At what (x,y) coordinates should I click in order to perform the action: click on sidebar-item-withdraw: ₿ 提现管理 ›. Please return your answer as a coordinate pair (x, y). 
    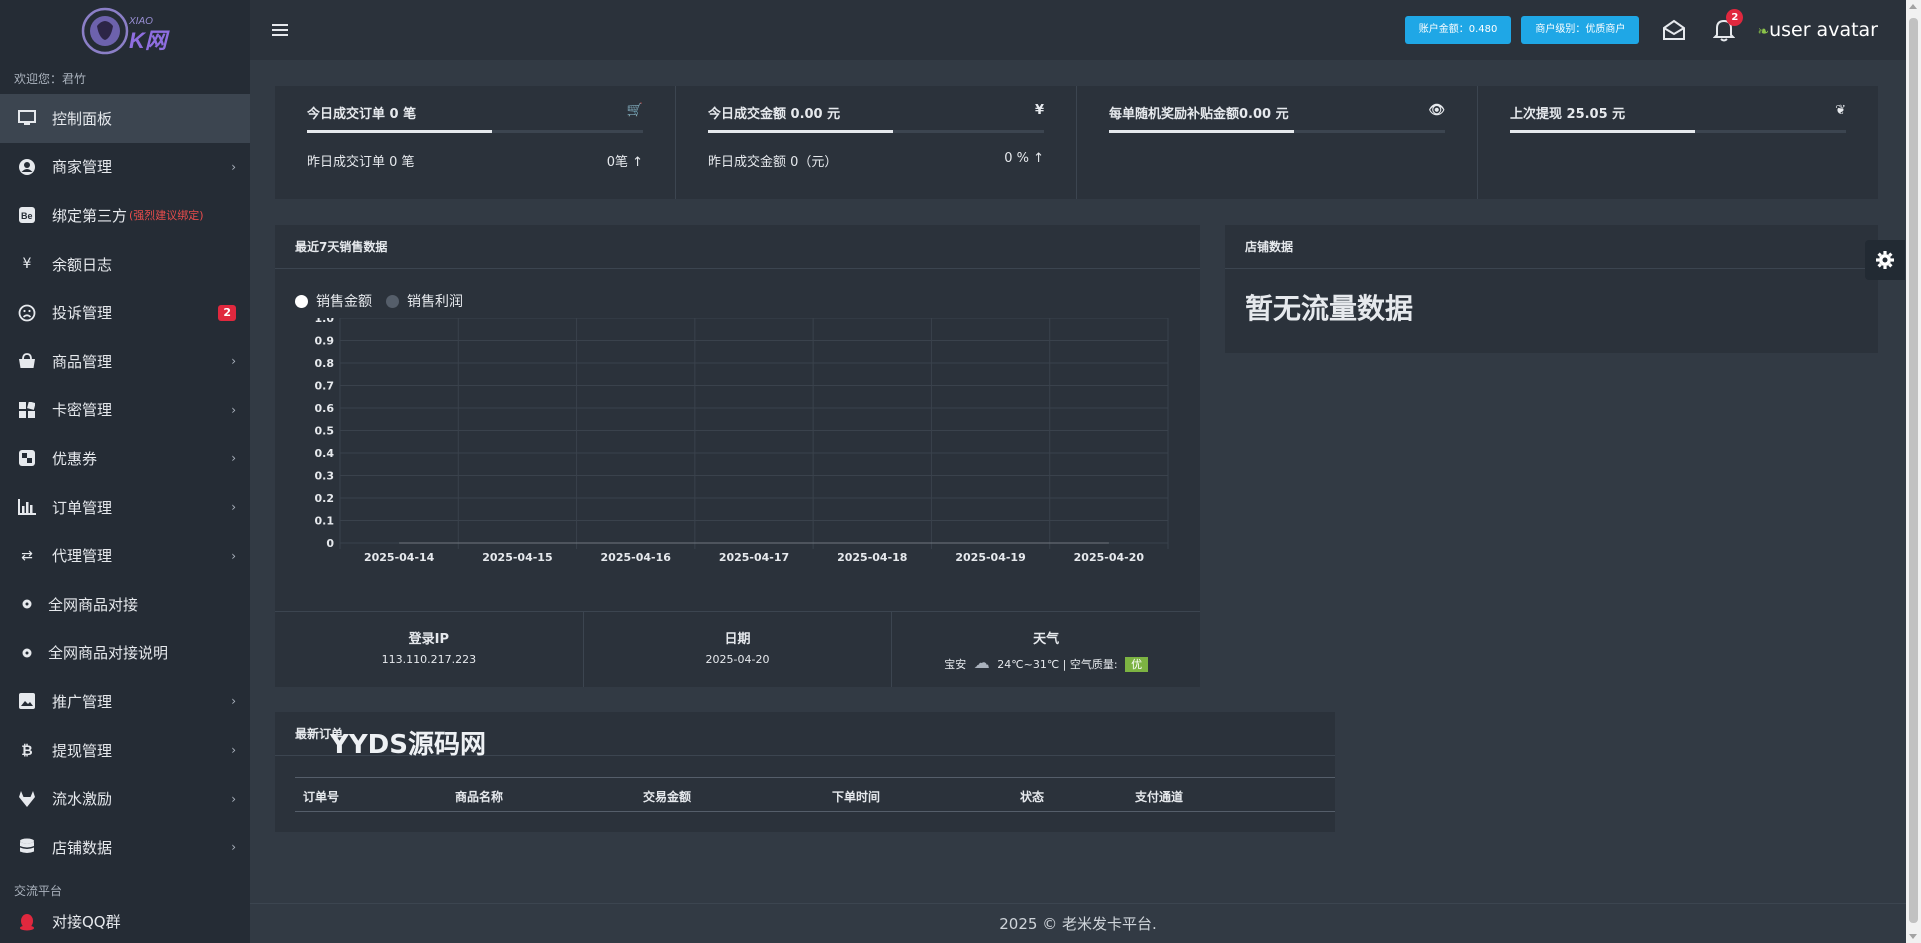
    Looking at the image, I should click on (125, 750).